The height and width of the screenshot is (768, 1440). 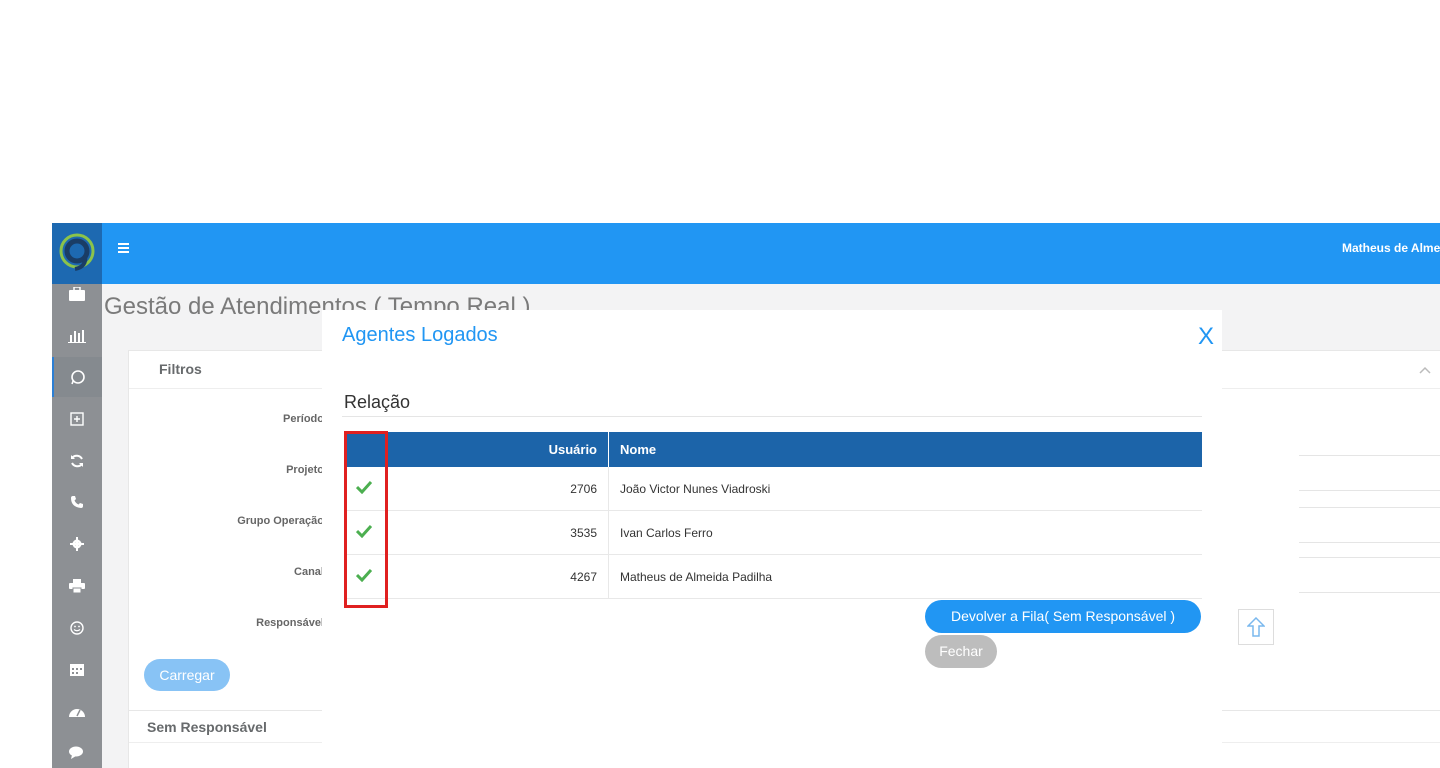 I want to click on table-row: 4267 Matheus de Almeida Padilha, so click(x=773, y=576).